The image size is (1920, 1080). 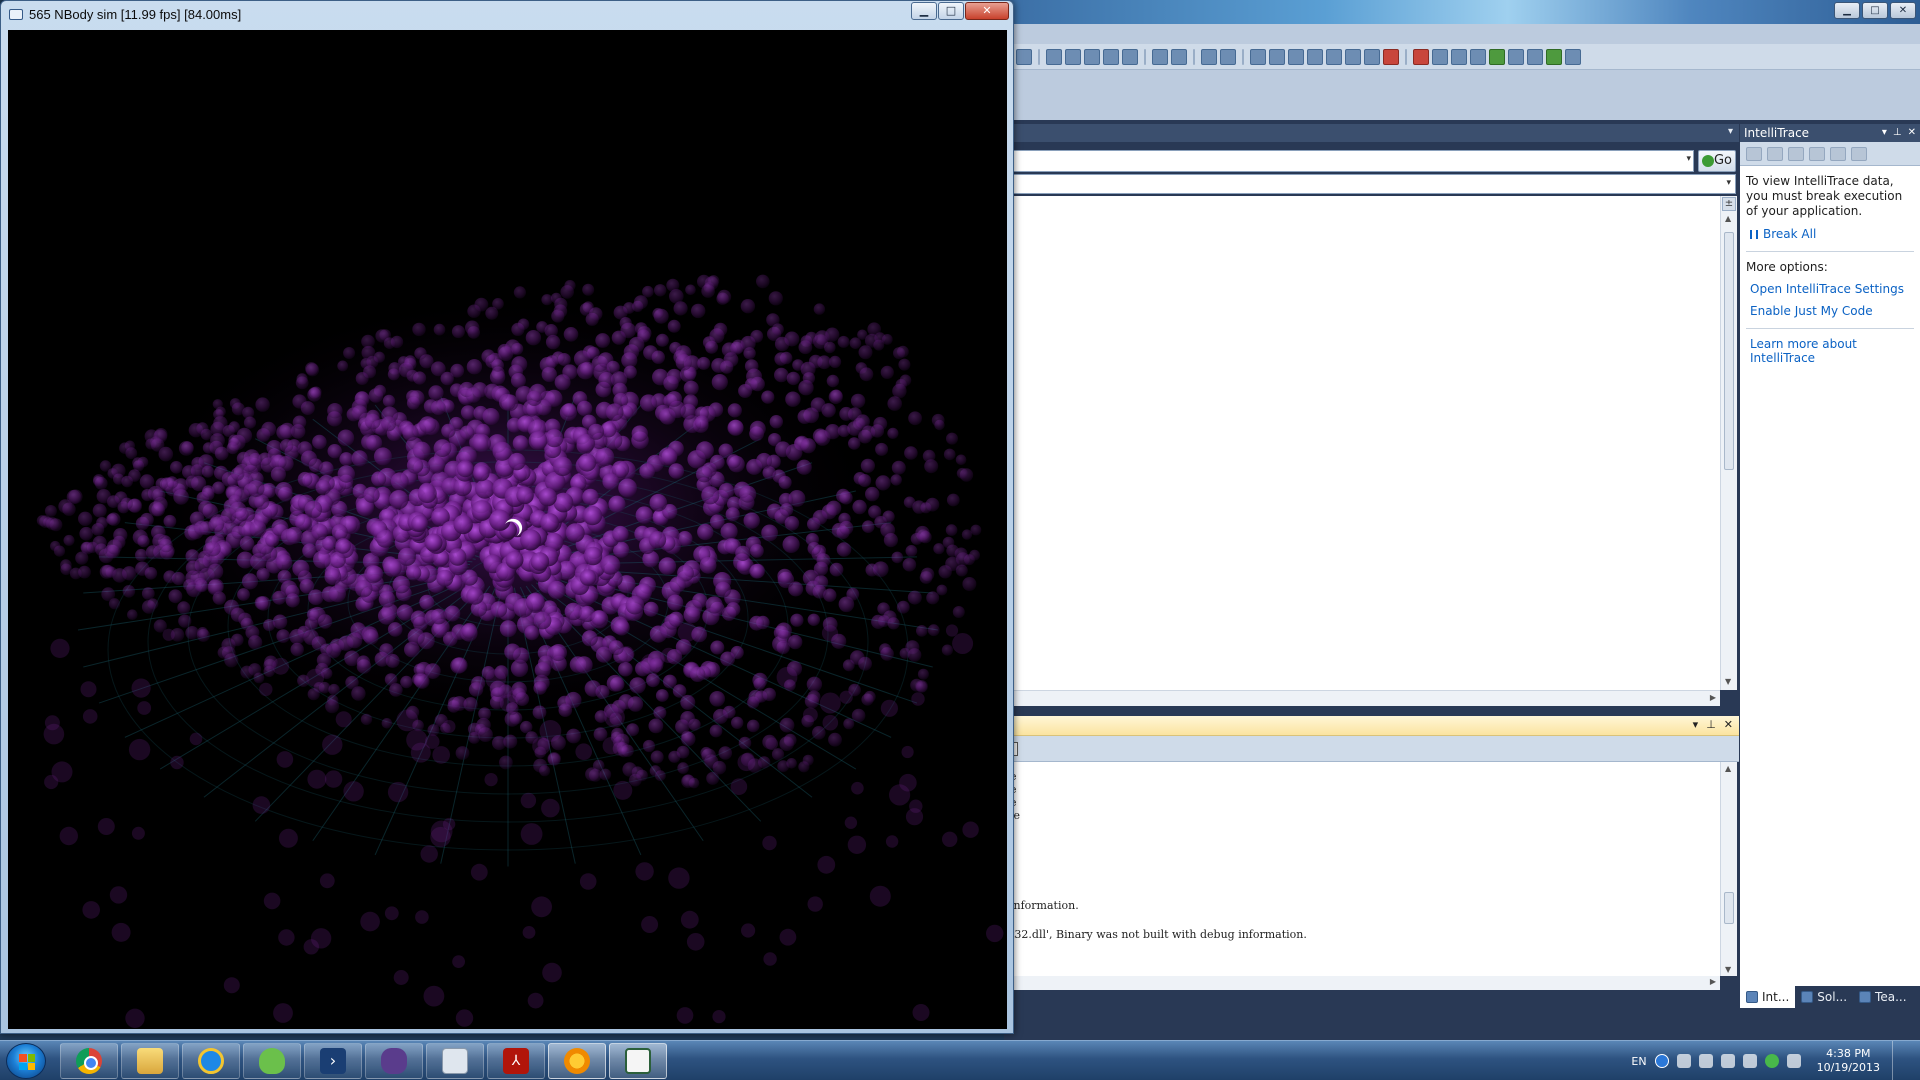 What do you see at coordinates (1859, 153) in the screenshot?
I see `save-icon` at bounding box center [1859, 153].